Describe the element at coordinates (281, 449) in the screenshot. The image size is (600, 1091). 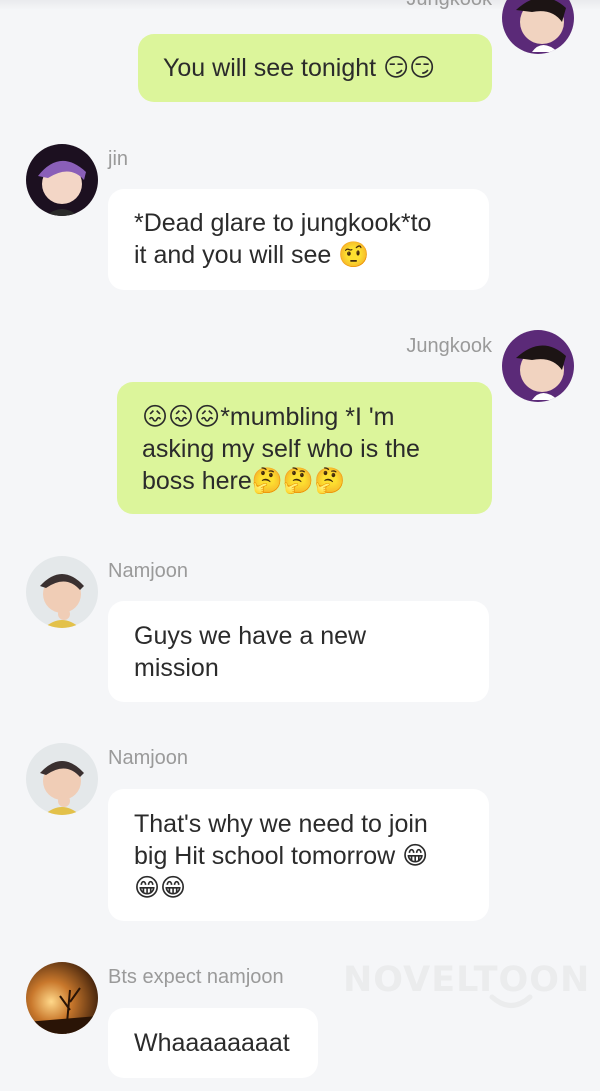
I see `message-line: asking my self who is the` at that location.